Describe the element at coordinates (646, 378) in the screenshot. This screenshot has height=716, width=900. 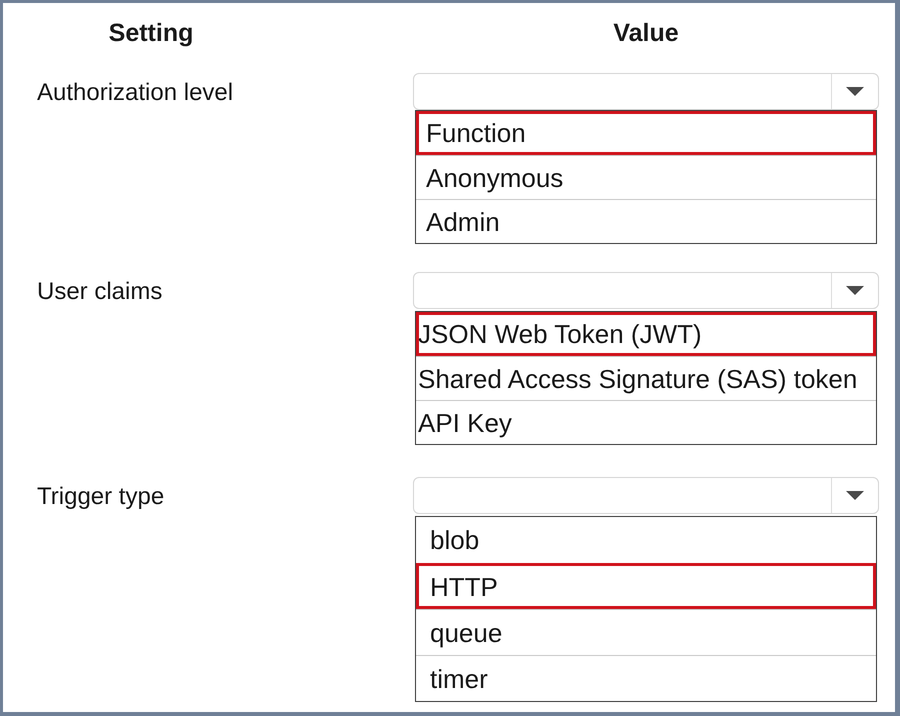
I see `dropdown-option: Shared Access Signature (SAS) token` at that location.